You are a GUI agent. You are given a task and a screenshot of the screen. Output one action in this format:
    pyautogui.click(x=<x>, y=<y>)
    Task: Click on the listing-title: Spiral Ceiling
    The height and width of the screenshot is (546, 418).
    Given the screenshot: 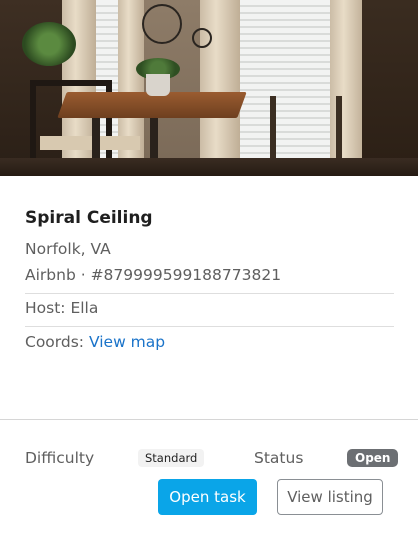 What is the action you would take?
    pyautogui.click(x=89, y=218)
    